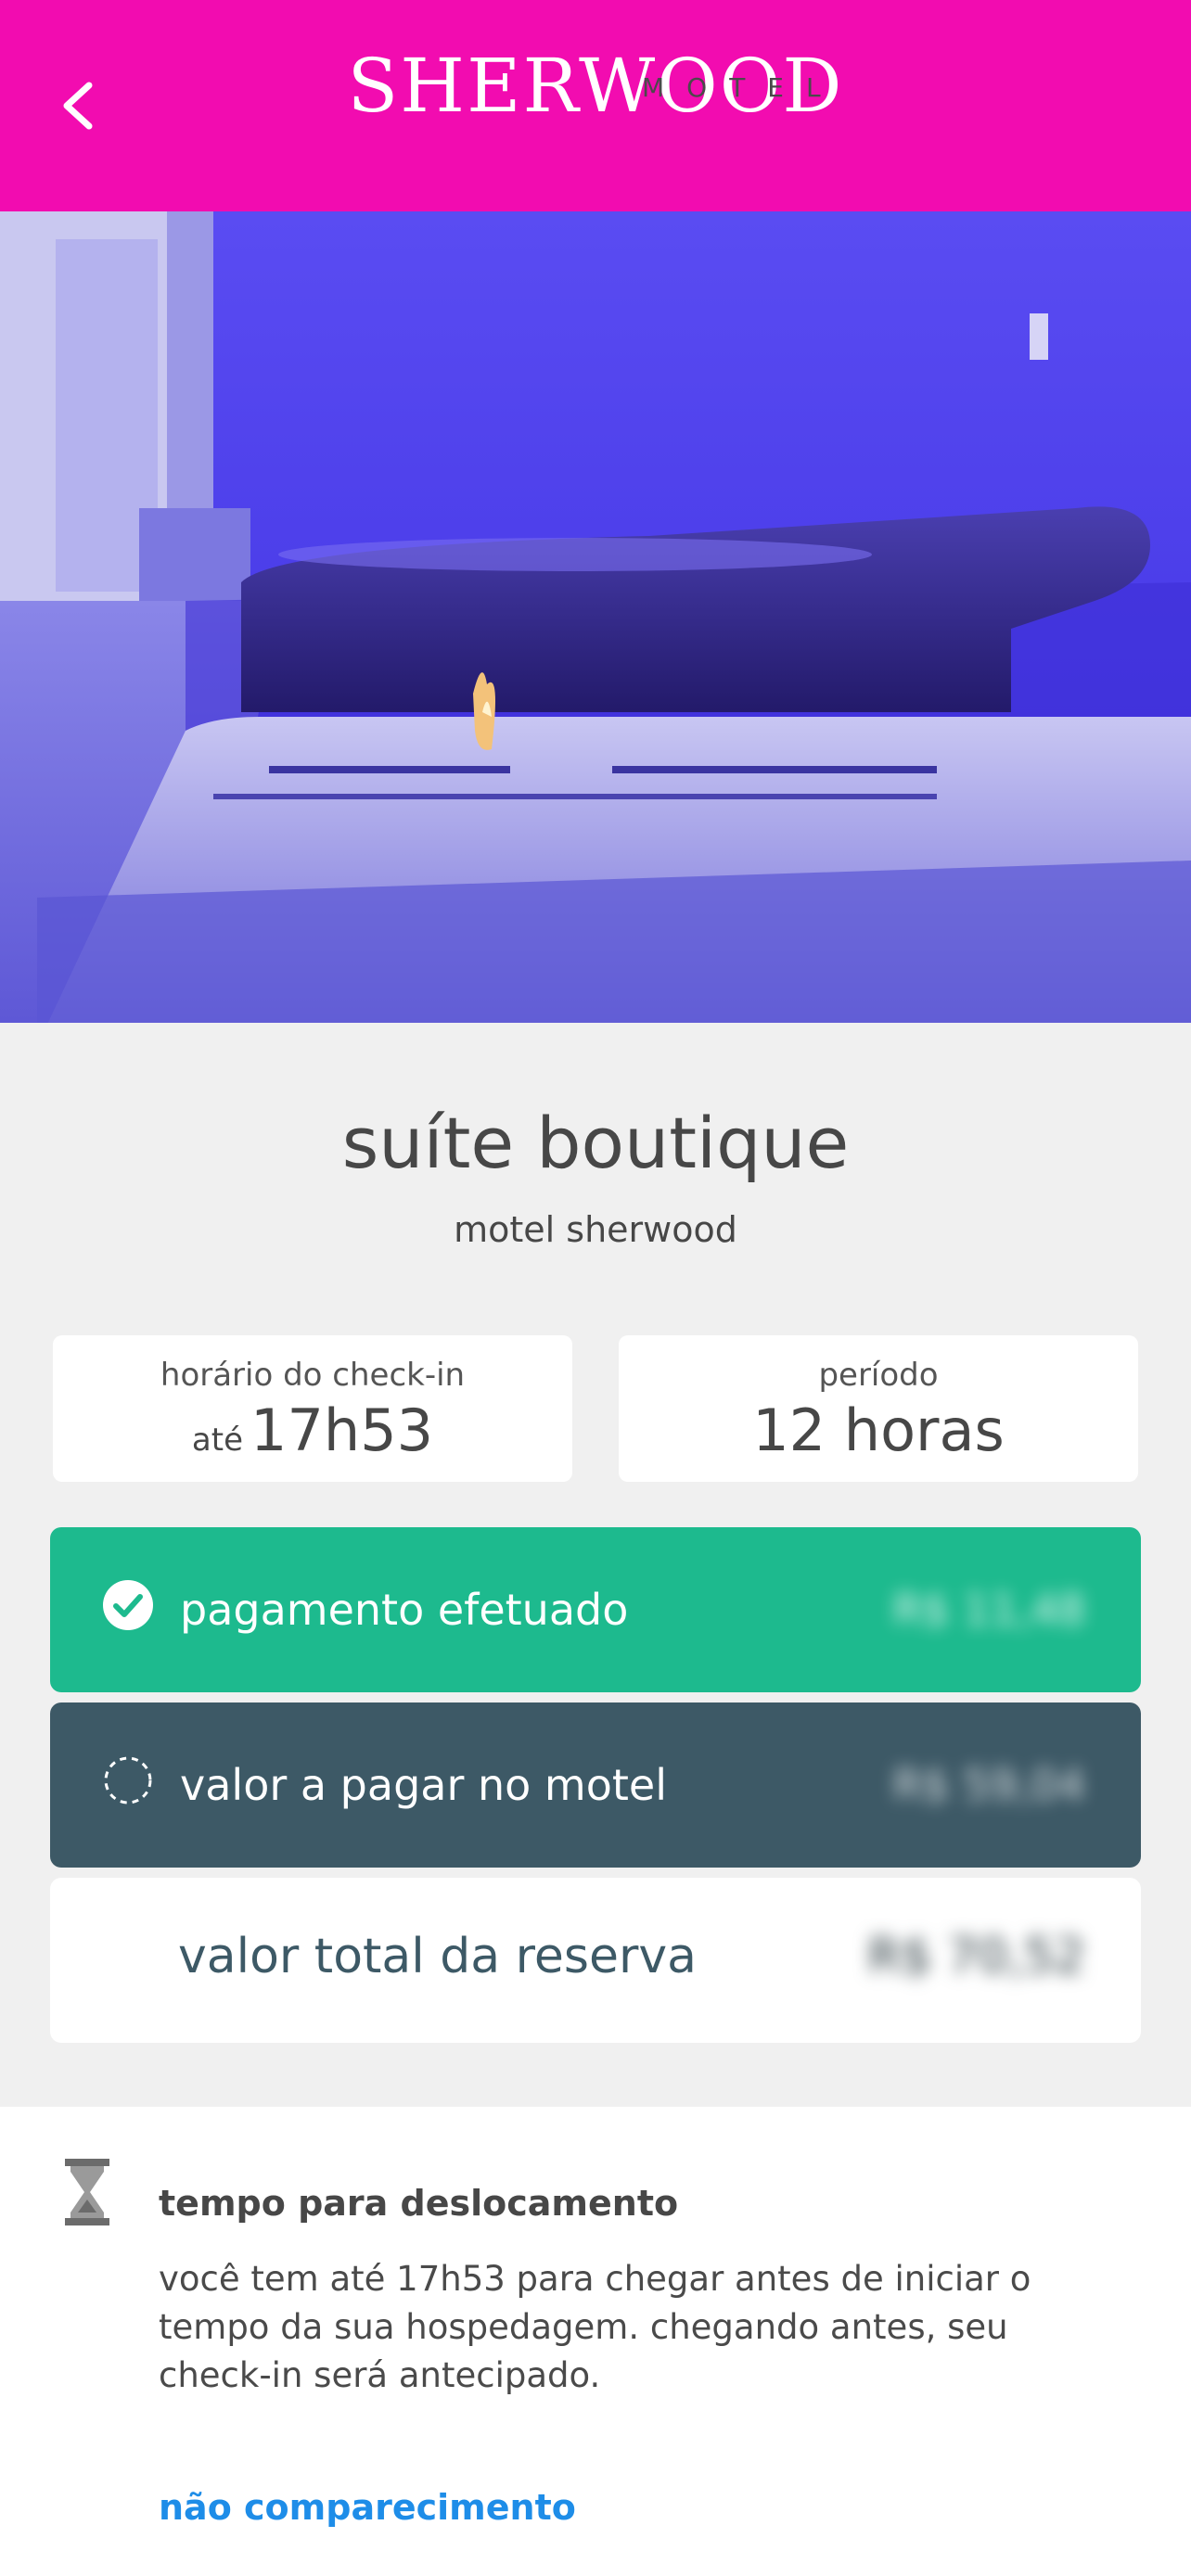  Describe the element at coordinates (404, 1610) in the screenshot. I see `payment-paid-label: pagamento efetuado` at that location.